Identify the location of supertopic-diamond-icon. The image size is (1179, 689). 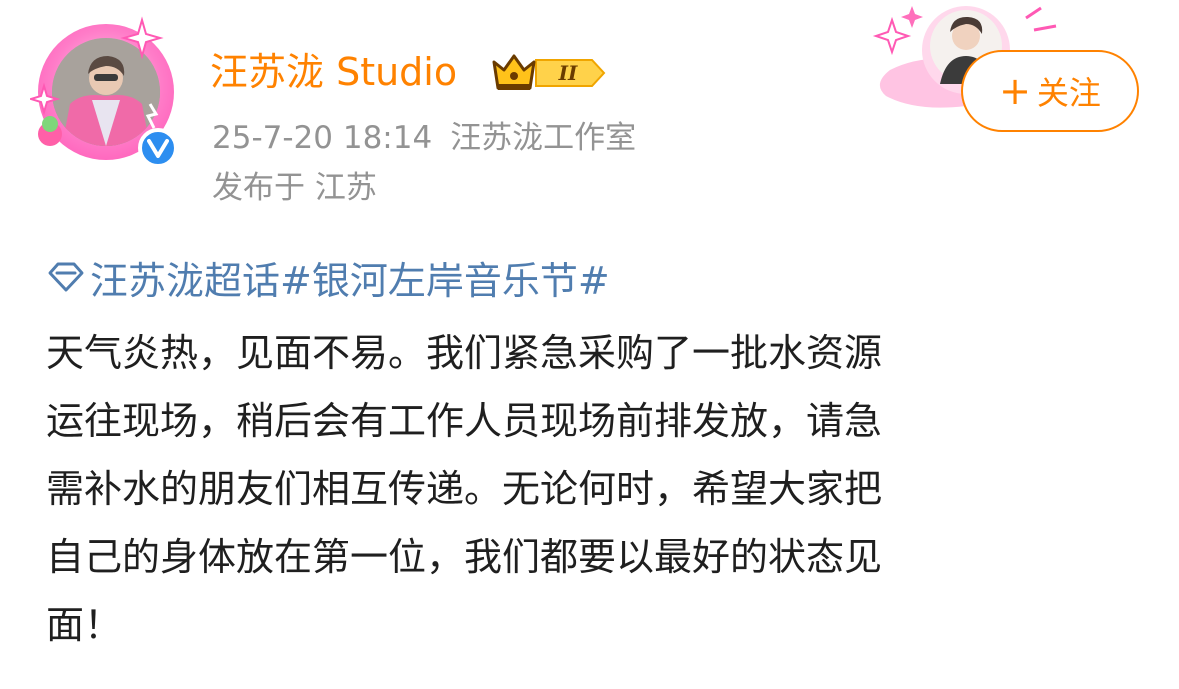
(66, 281).